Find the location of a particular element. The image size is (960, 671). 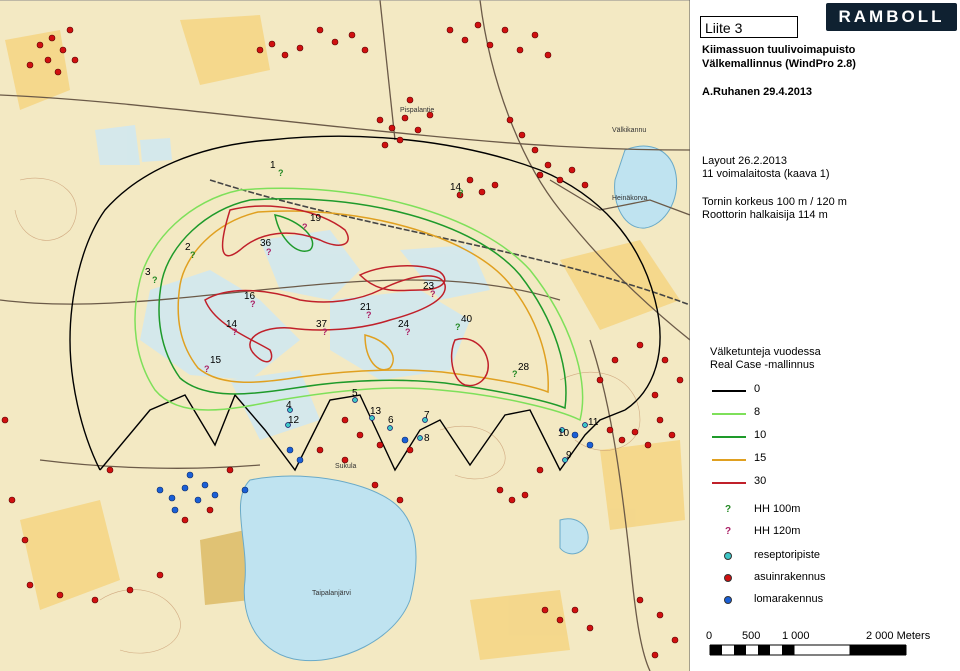

scale-label: 2 000 Meters is located at coordinates (898, 636).